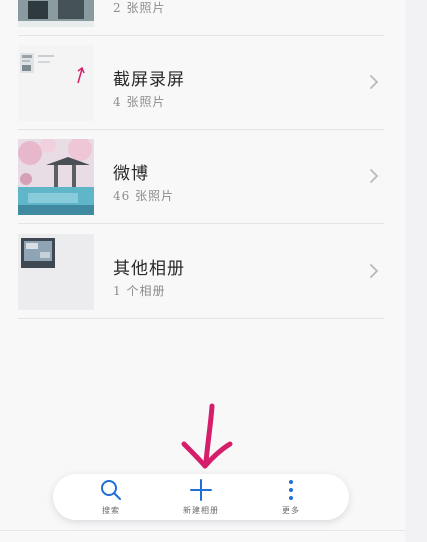  I want to click on new-album-button: 新建相册, so click(201, 497).